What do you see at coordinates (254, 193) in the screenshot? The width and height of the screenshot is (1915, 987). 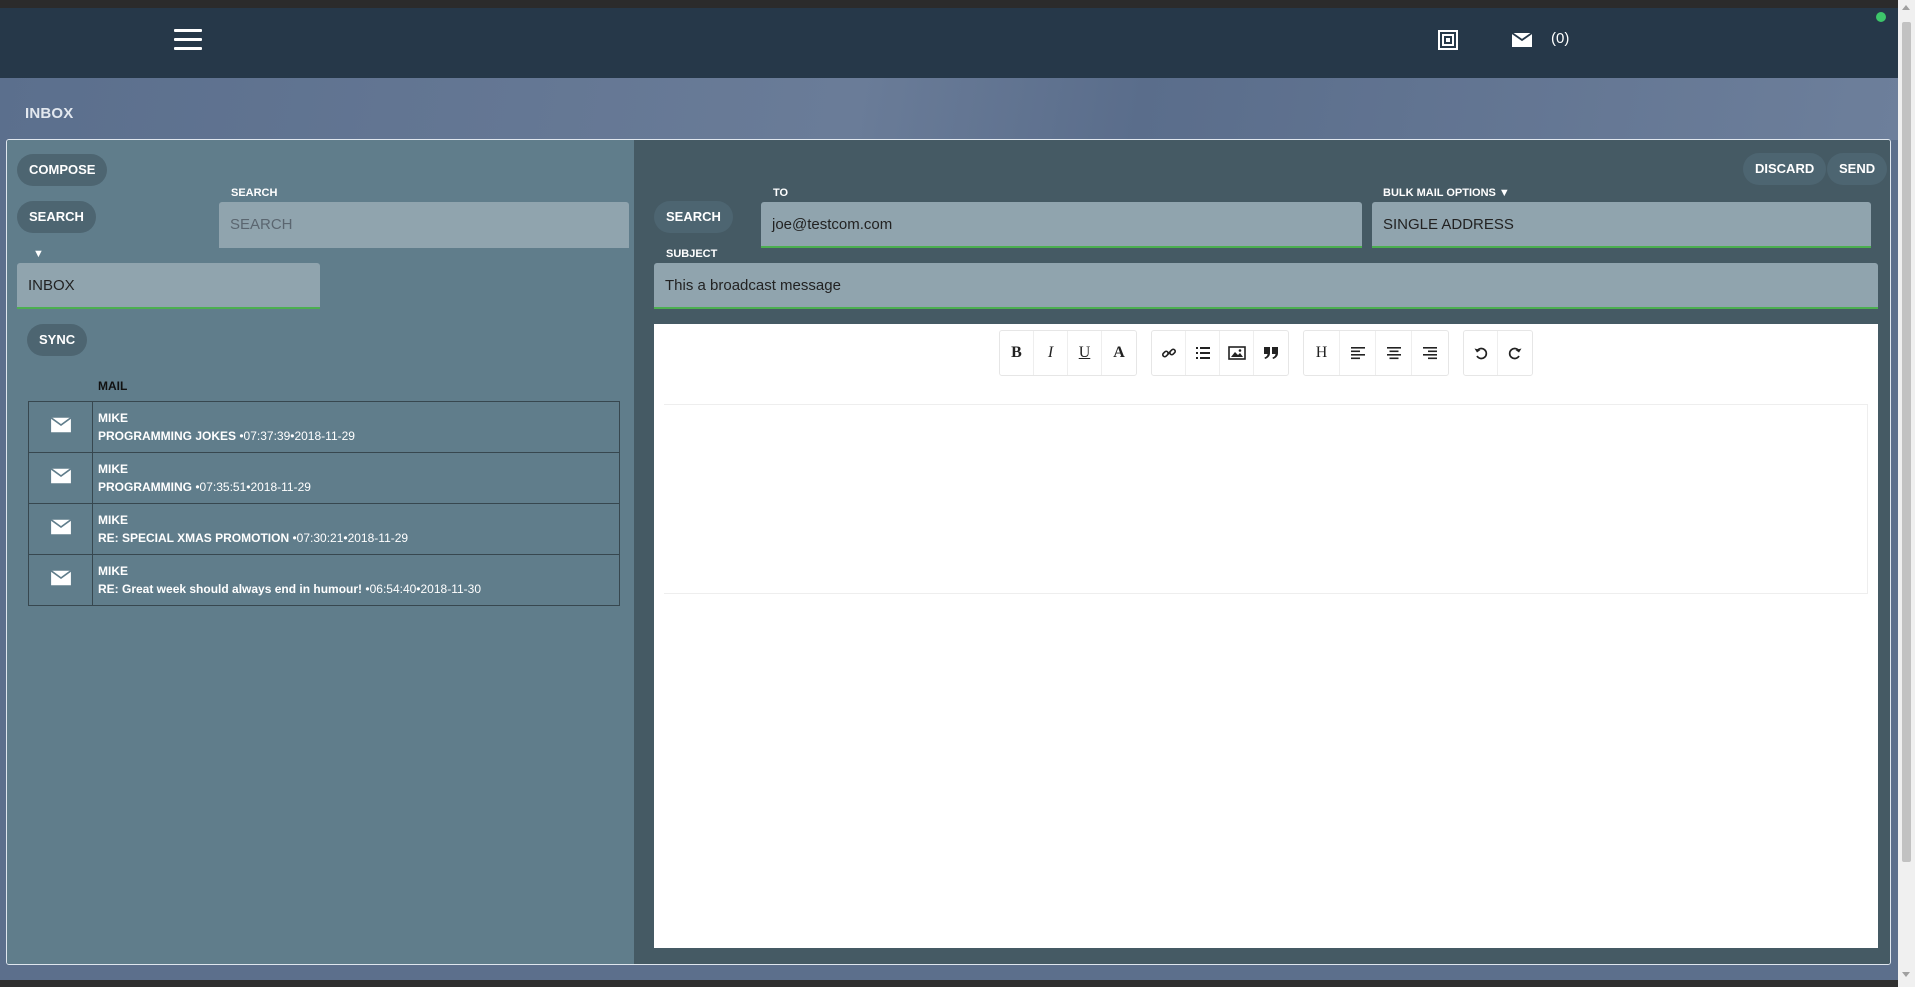 I see `search-field-label: SEARCH` at bounding box center [254, 193].